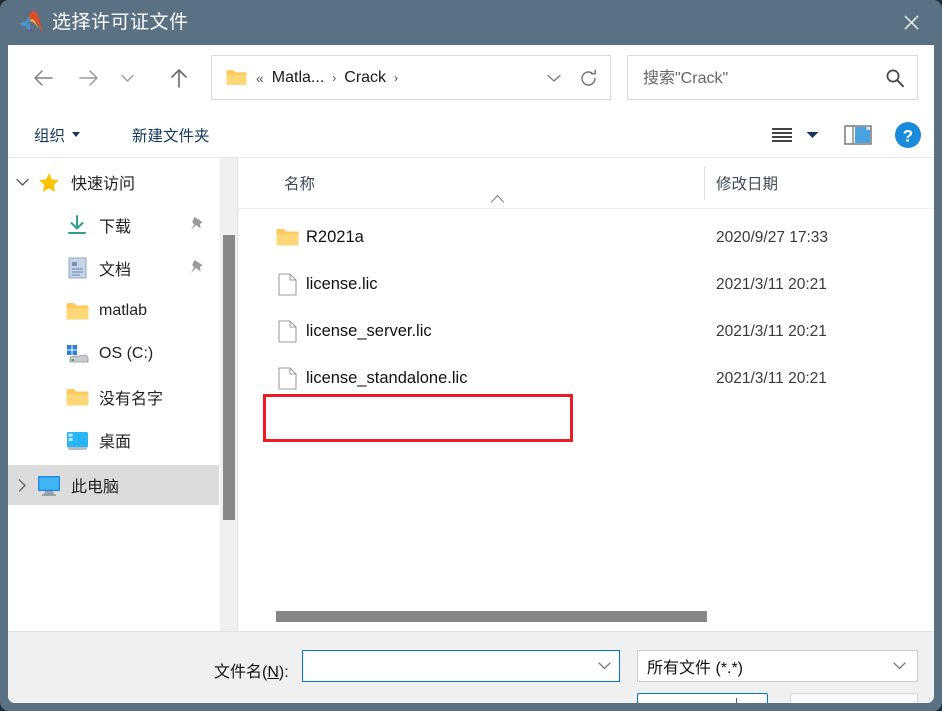 Image resolution: width=942 pixels, height=711 pixels. I want to click on sidebar-item-desktop: 桌面, so click(113, 440).